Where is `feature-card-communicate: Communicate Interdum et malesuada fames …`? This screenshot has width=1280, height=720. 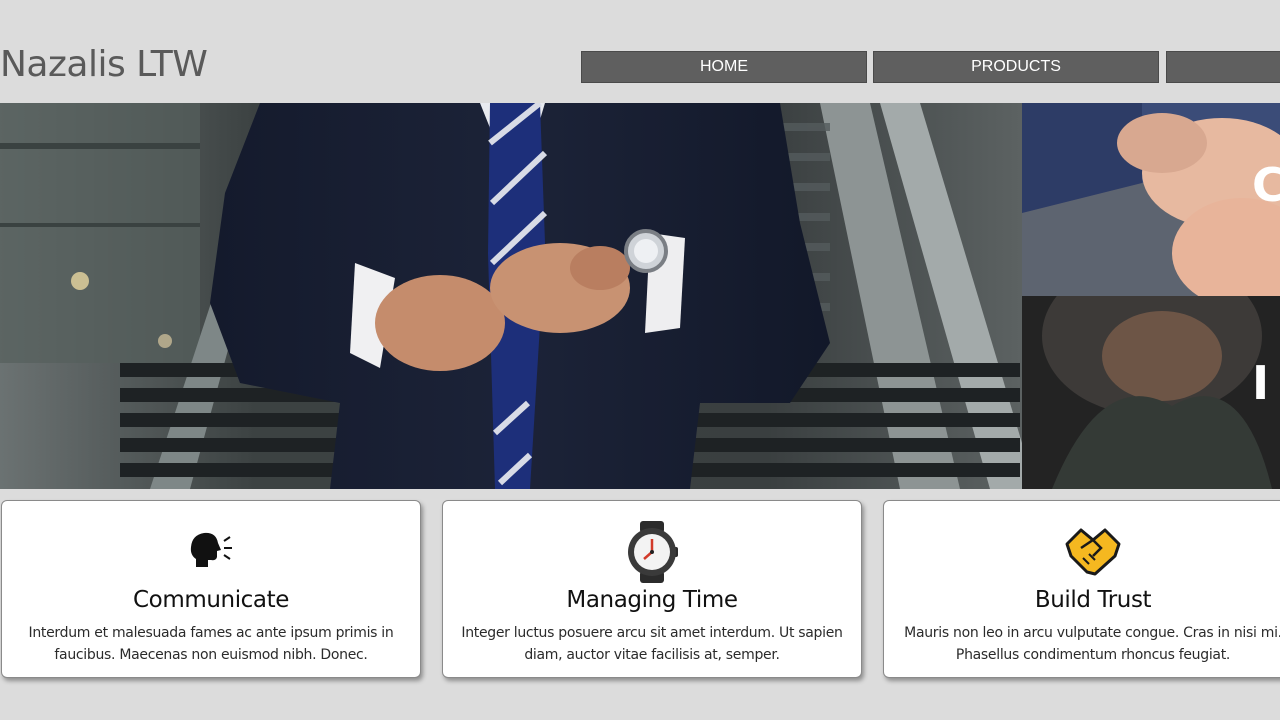 feature-card-communicate: Communicate Interdum et malesuada fames … is located at coordinates (211, 589).